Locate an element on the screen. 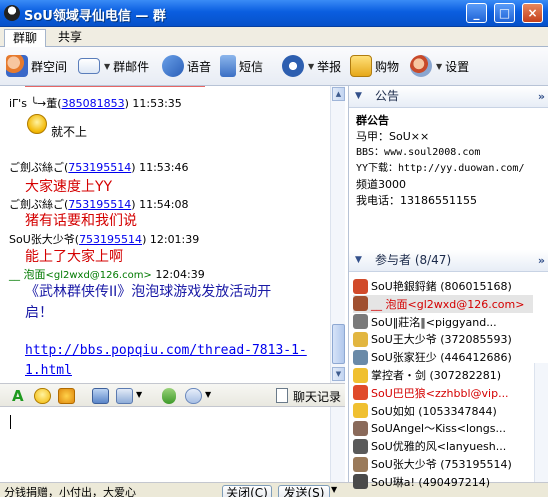 This screenshot has width=548, height=497. maximize-button: □ is located at coordinates (504, 13).